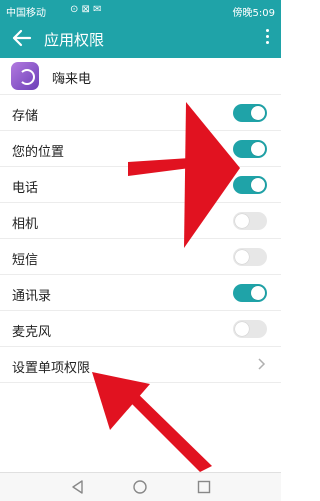 This screenshot has width=320, height=501. Describe the element at coordinates (140, 10) in the screenshot. I see `status-bar: 中国移动 ⊙ ⊠ ✉ 傍晚5:09` at that location.